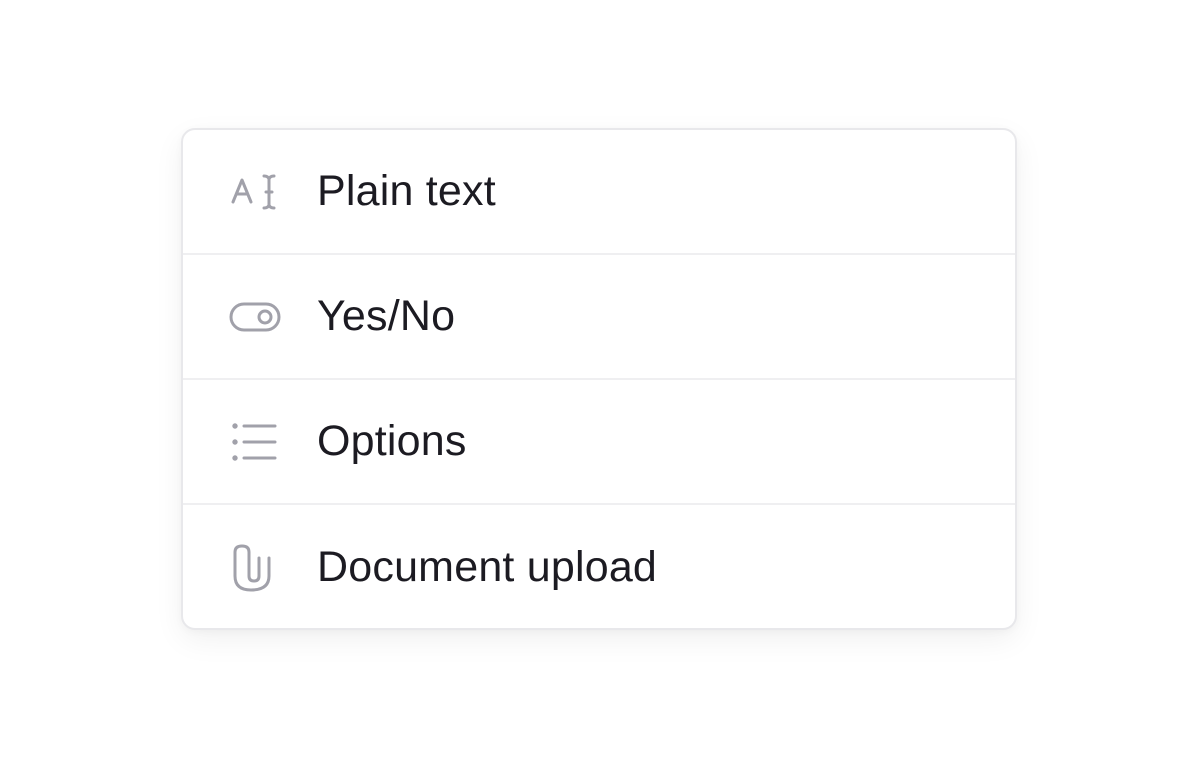 Image resolution: width=1201 pixels, height=760 pixels. I want to click on paperclip-icon, so click(255, 568).